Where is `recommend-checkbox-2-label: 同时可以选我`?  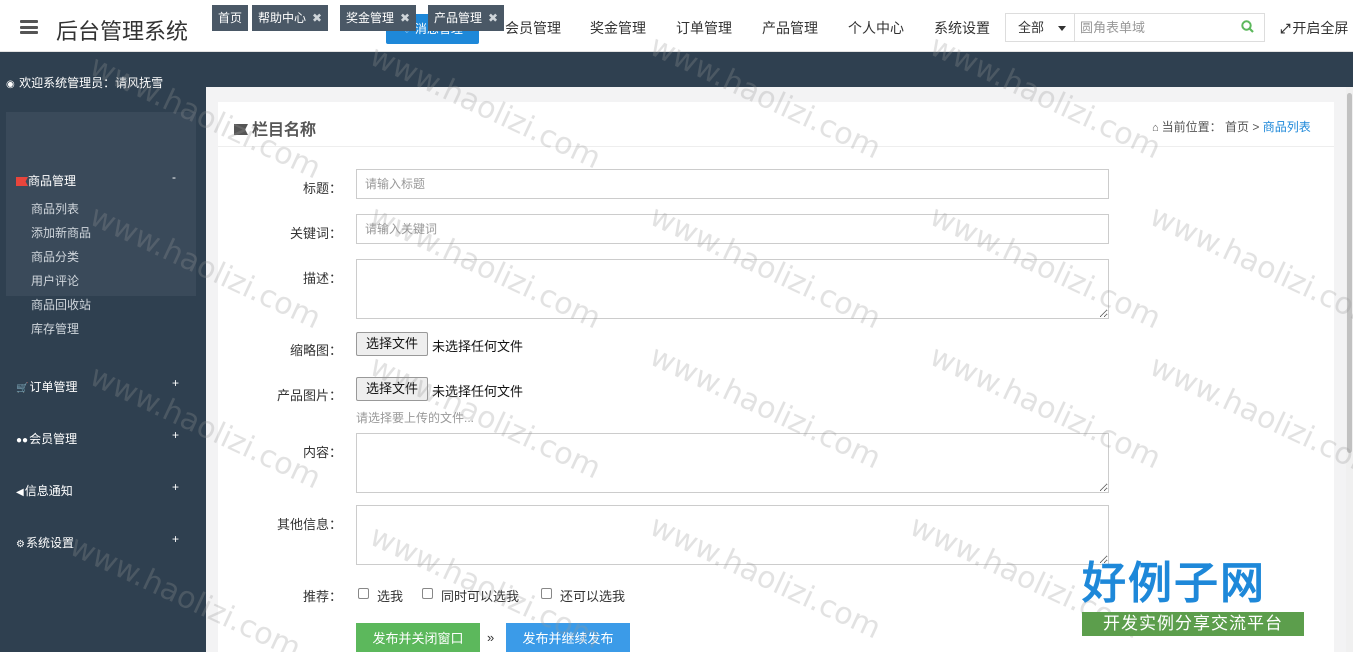 recommend-checkbox-2-label: 同时可以选我 is located at coordinates (480, 596).